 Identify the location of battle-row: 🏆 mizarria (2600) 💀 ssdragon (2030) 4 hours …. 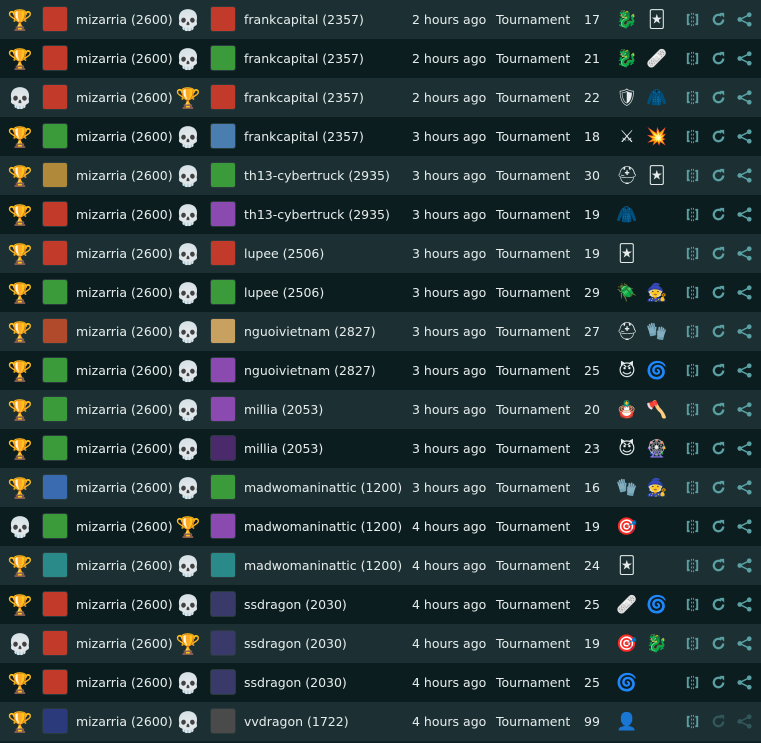
(380, 682).